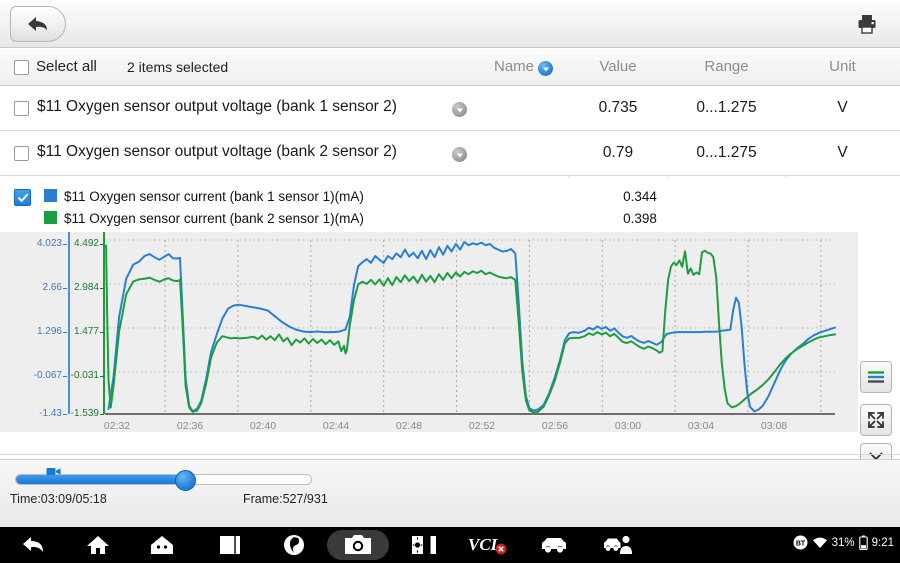 The width and height of the screenshot is (900, 563). What do you see at coordinates (190, 426) in the screenshot?
I see `x-tick: 02:36` at bounding box center [190, 426].